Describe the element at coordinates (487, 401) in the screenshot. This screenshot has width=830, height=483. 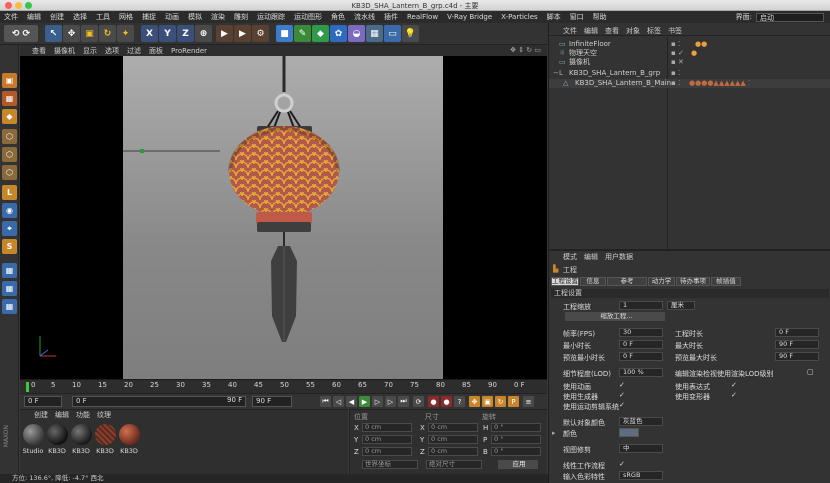
I see `key-scale-icon: ▣` at that location.